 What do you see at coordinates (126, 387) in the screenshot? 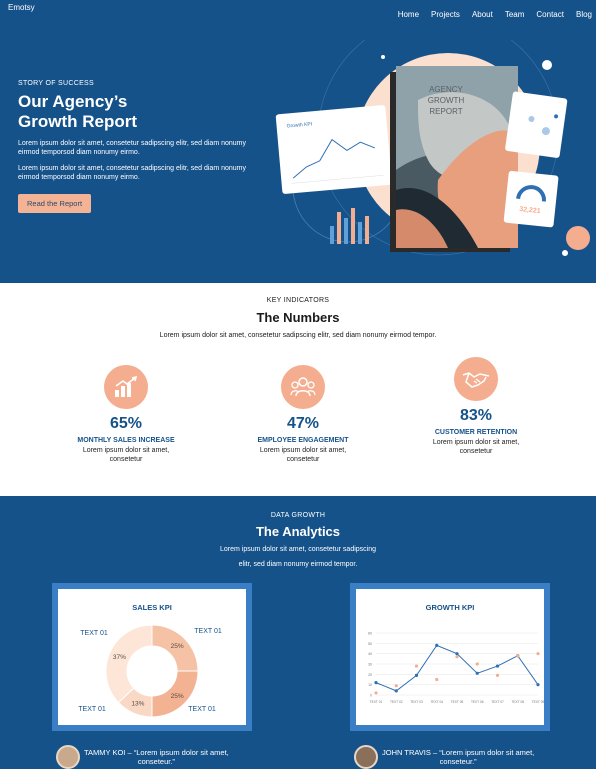
I see `chart-growth-icon` at bounding box center [126, 387].